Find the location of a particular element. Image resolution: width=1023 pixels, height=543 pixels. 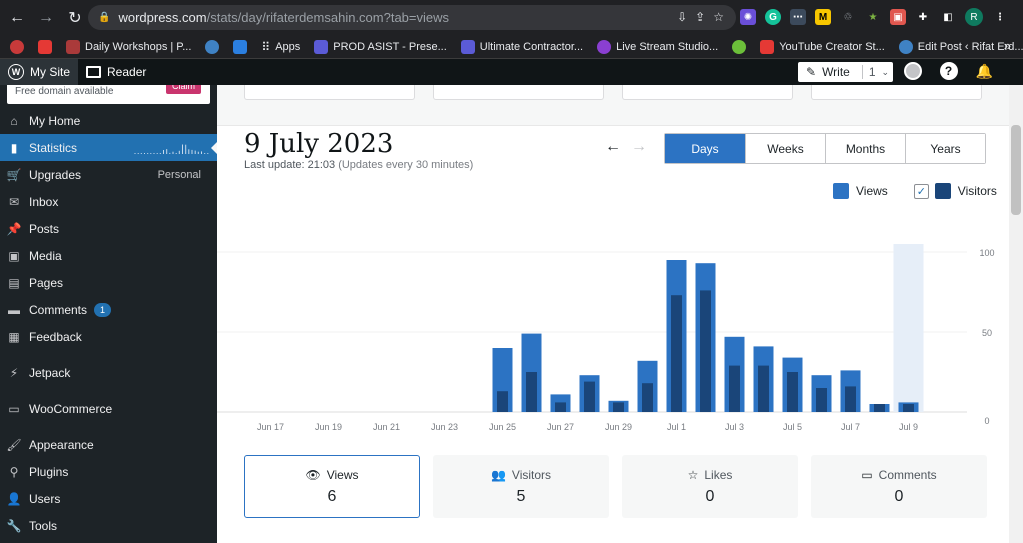

plug-icon: ⚲ is located at coordinates (14, 471).